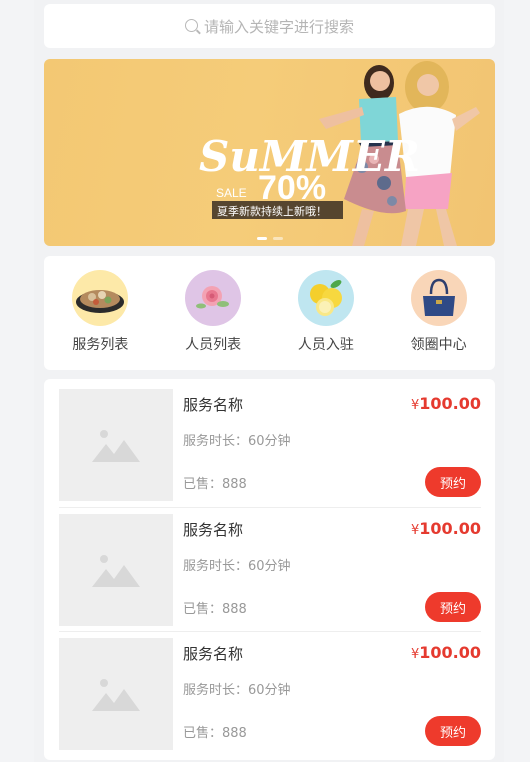  Describe the element at coordinates (261, 238) in the screenshot. I see `pagination-dot-active` at that location.